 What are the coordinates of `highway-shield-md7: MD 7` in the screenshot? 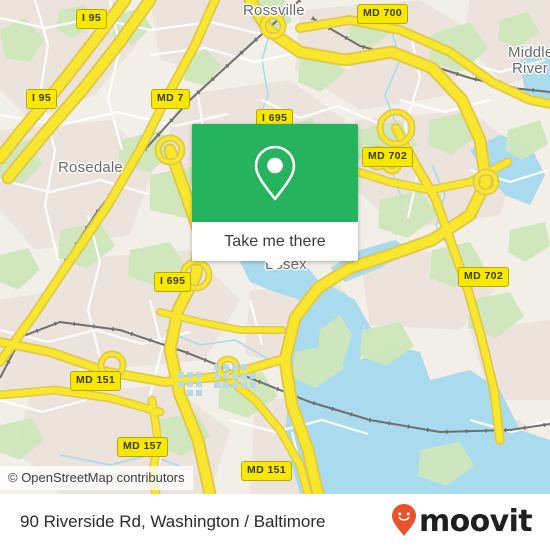 It's located at (170, 99).